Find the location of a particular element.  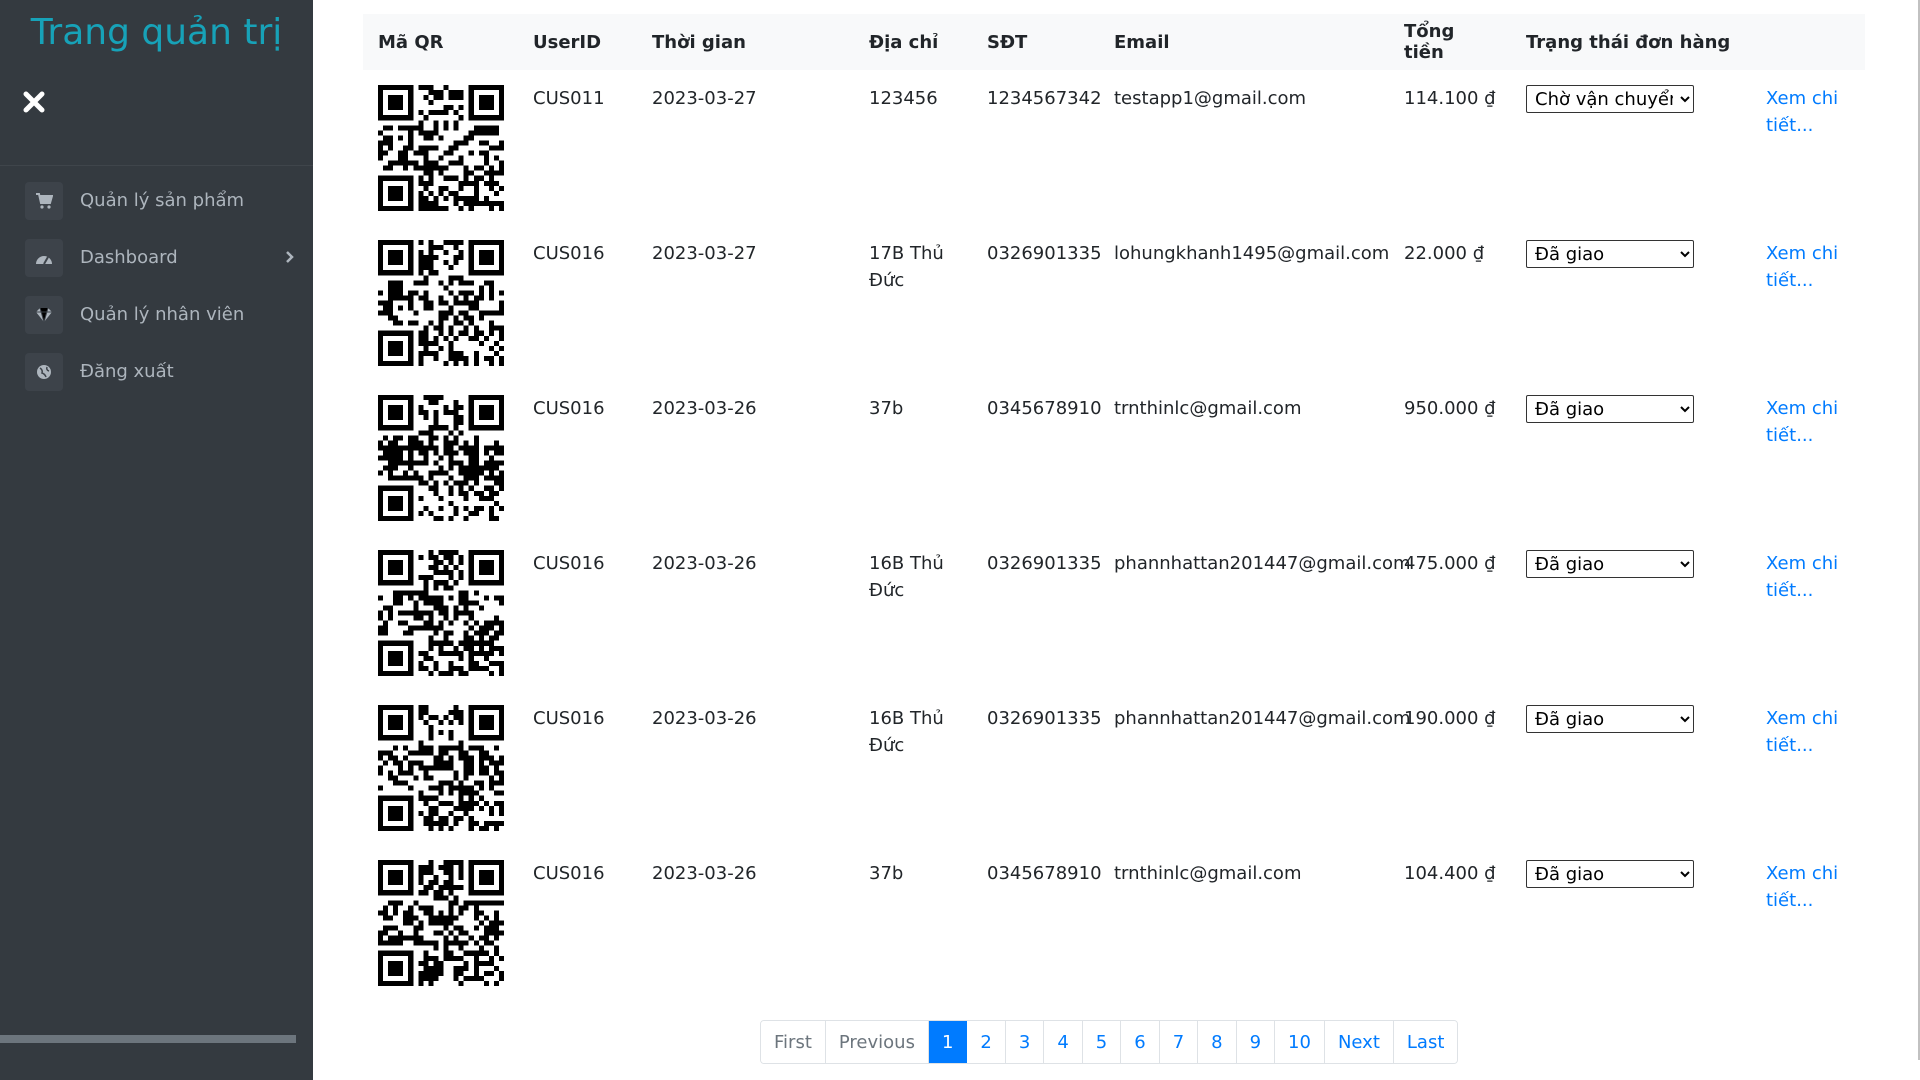

header-userid: UserID is located at coordinates (567, 42).